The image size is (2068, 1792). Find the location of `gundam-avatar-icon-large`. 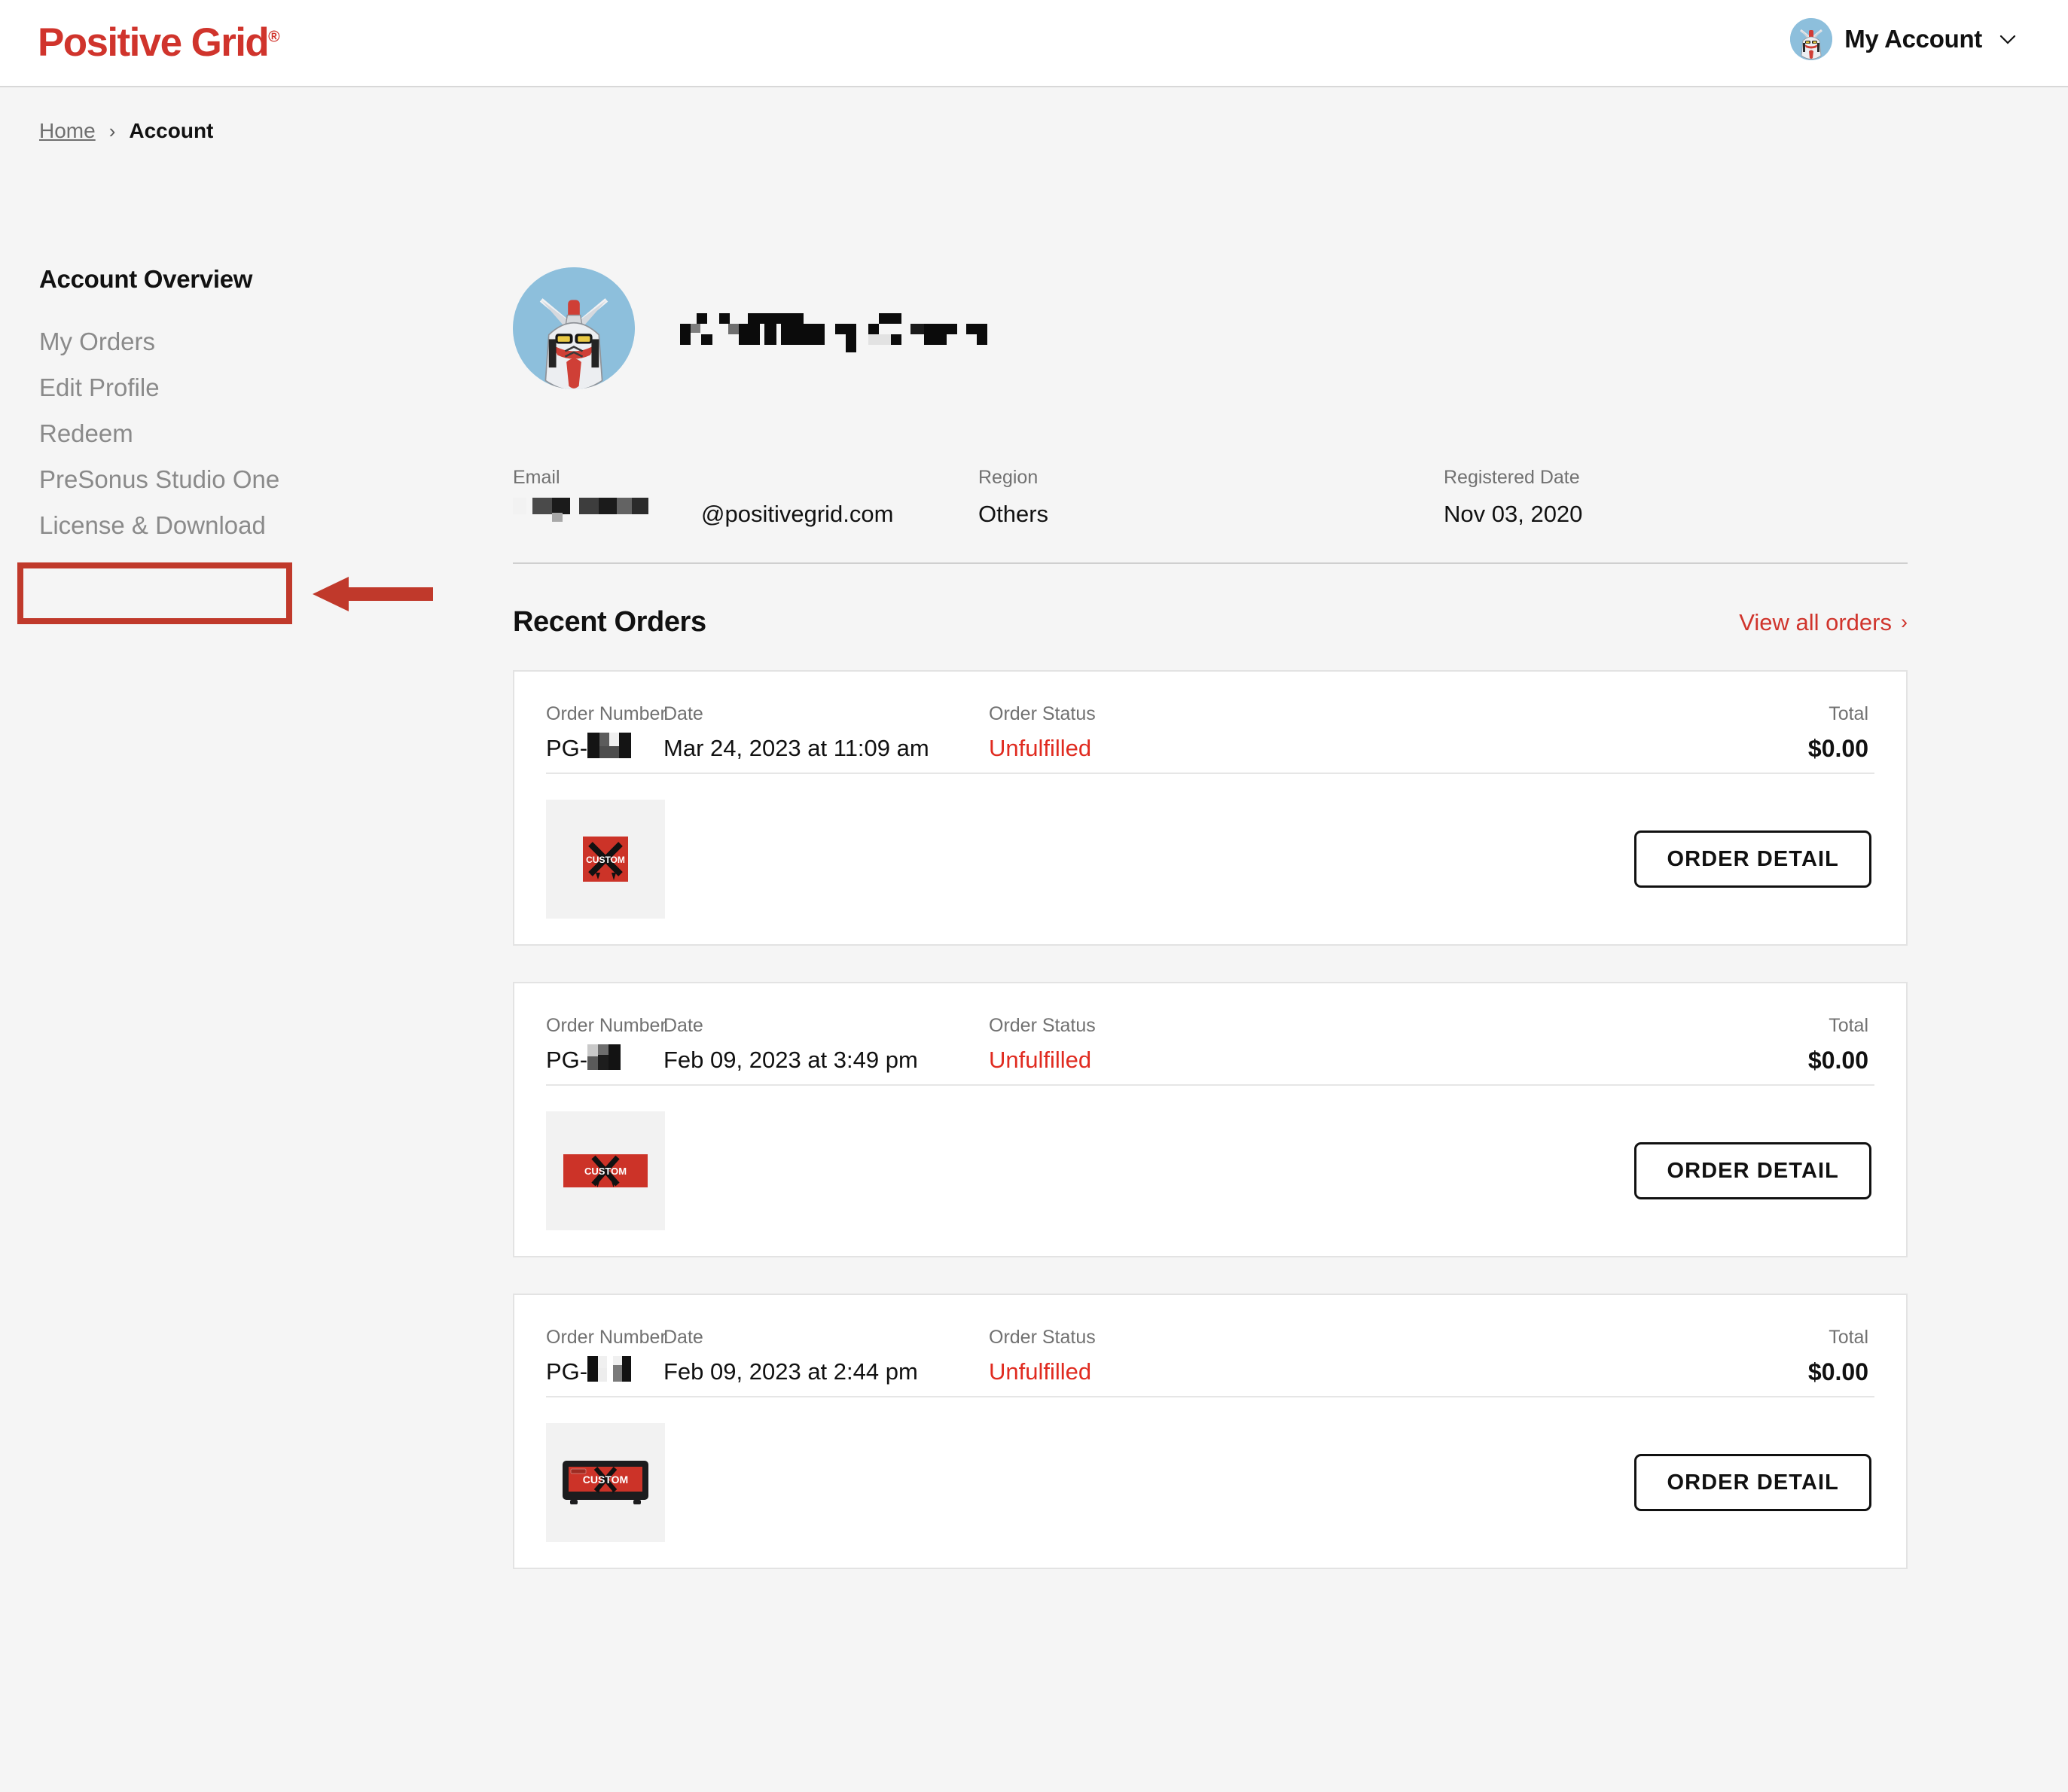

gundam-avatar-icon-large is located at coordinates (574, 328).